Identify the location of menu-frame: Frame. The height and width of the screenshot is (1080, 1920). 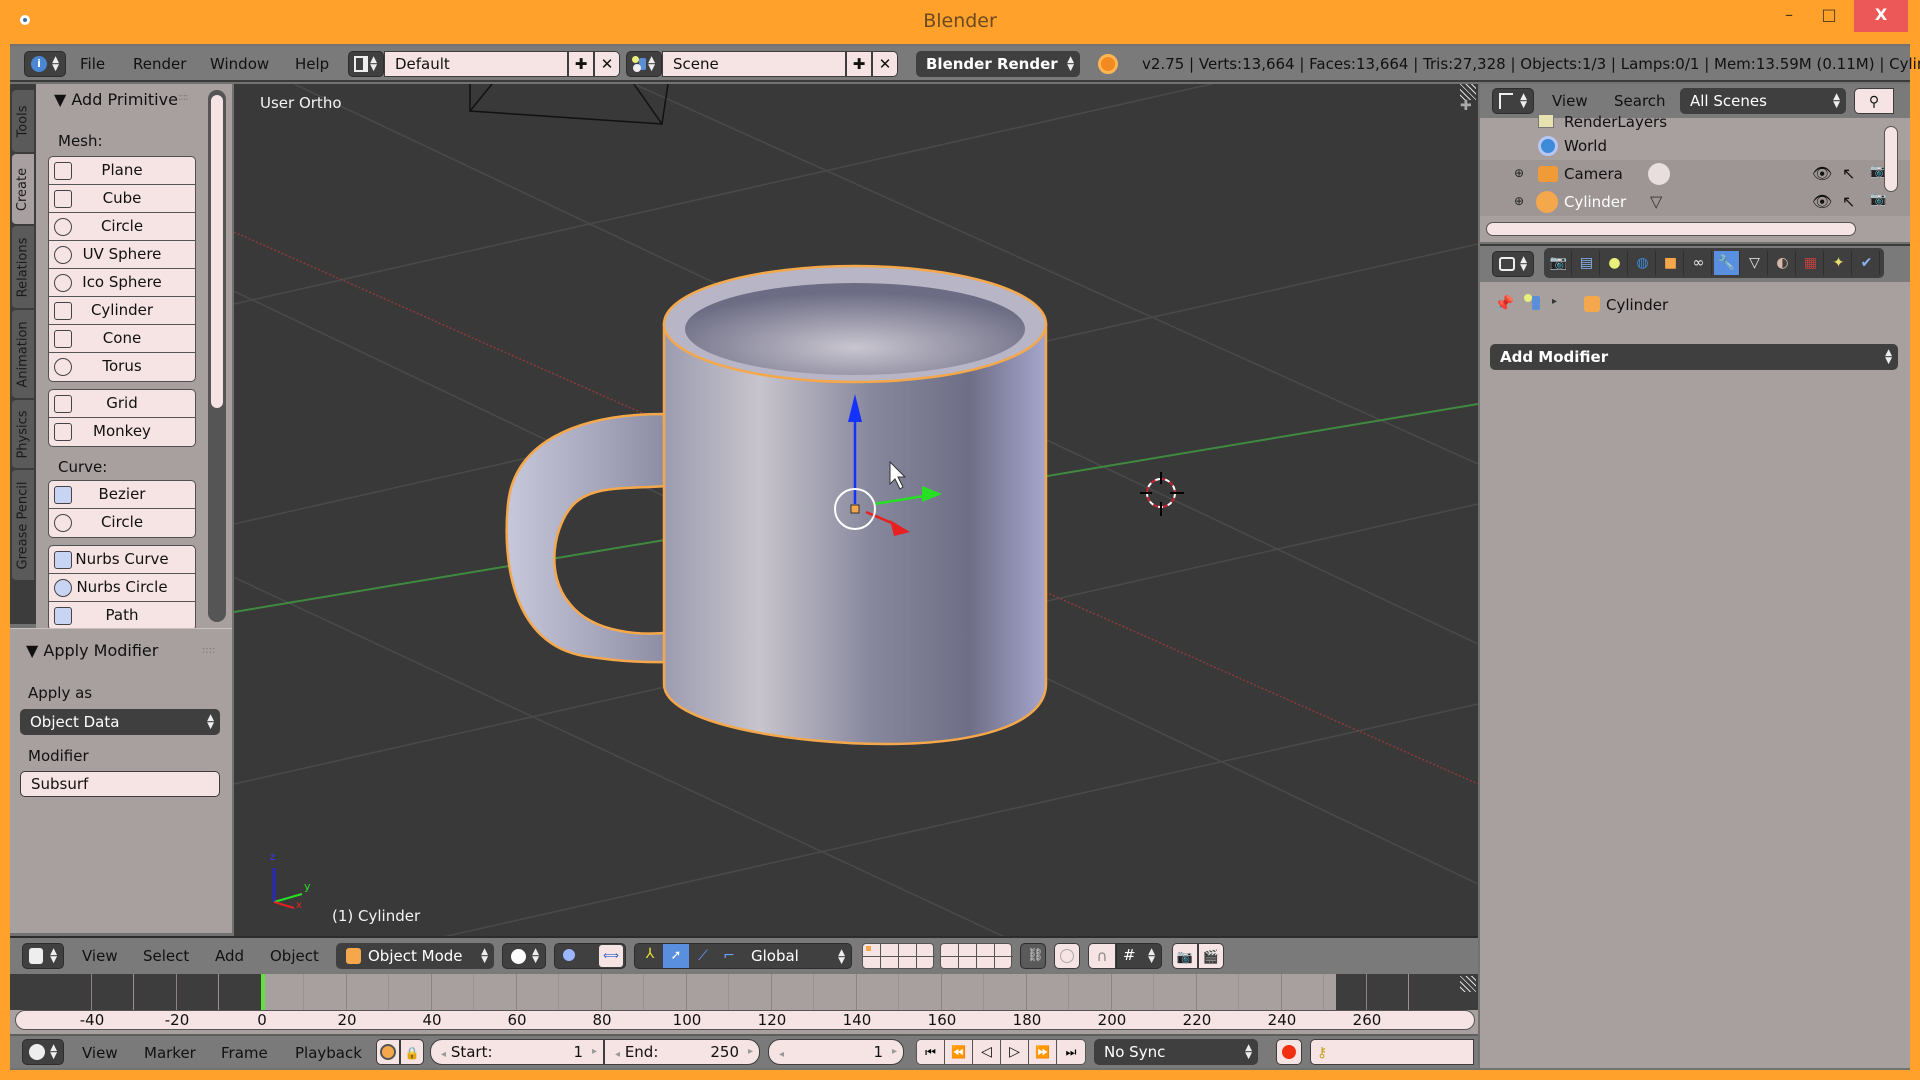
(244, 1053).